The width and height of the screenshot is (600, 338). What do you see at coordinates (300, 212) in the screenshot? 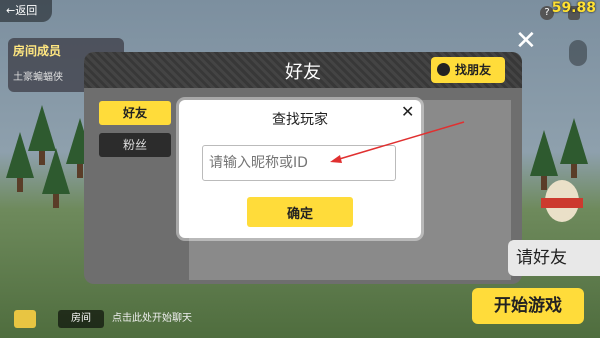
I see `confirm-button: 确定` at bounding box center [300, 212].